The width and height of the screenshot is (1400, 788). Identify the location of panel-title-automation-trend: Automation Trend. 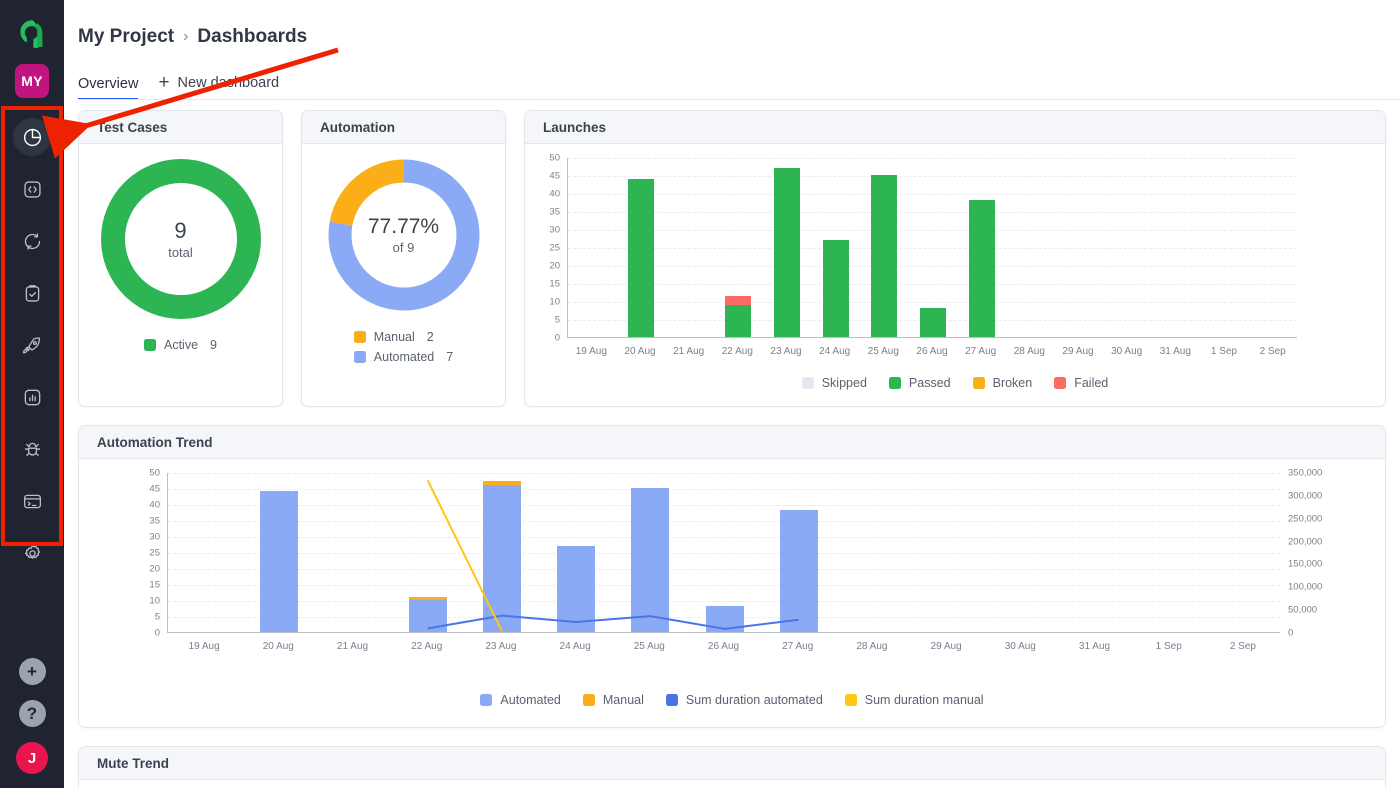
(732, 442).